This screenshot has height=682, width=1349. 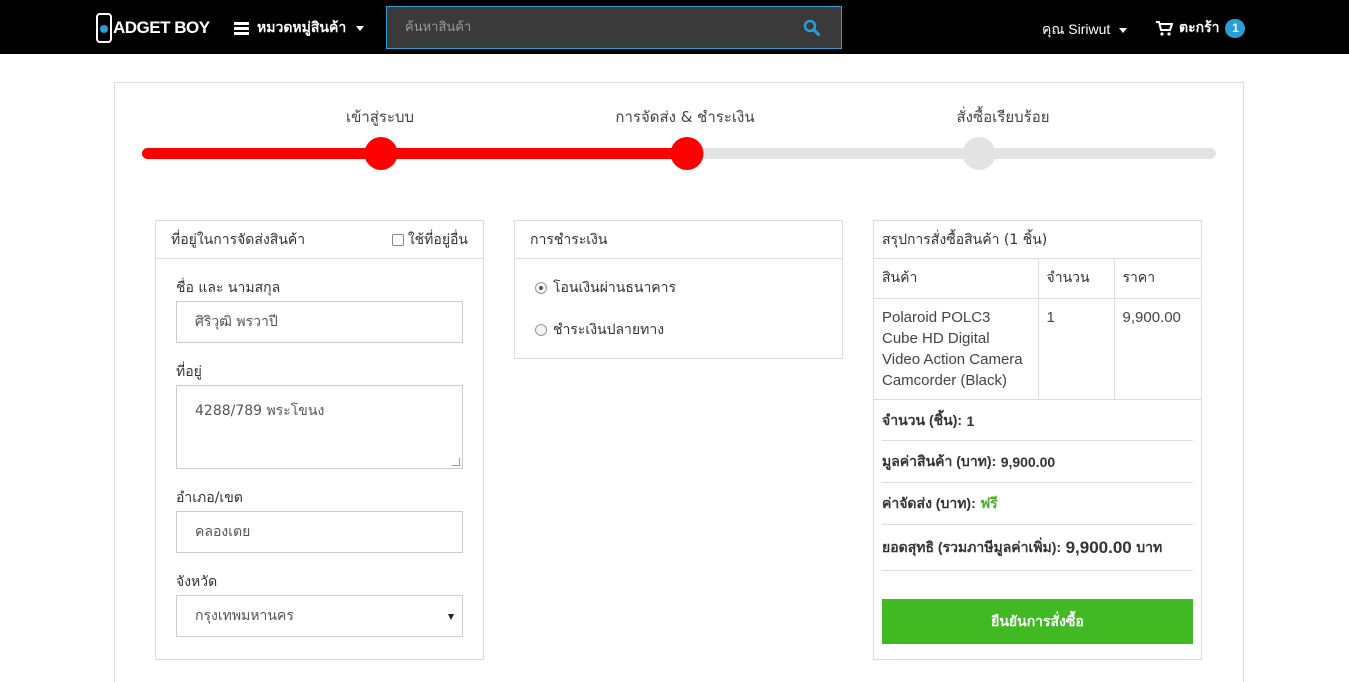 I want to click on search-box, so click(x=614, y=27).